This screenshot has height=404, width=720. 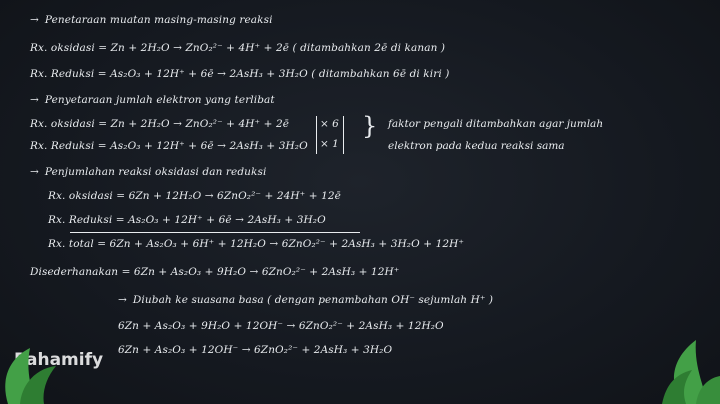 What do you see at coordinates (496, 124) in the screenshot?
I see `note-line-1: faktor pengali ditambahkan agar jumlah` at bounding box center [496, 124].